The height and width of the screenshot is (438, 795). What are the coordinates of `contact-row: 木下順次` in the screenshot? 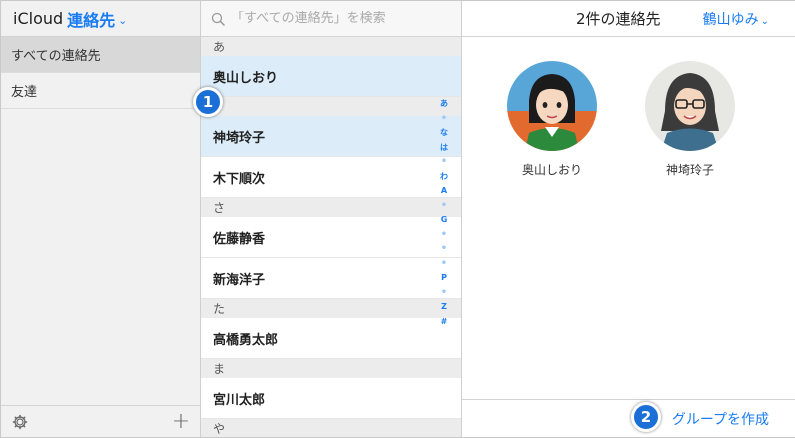 It's located at (331, 177).